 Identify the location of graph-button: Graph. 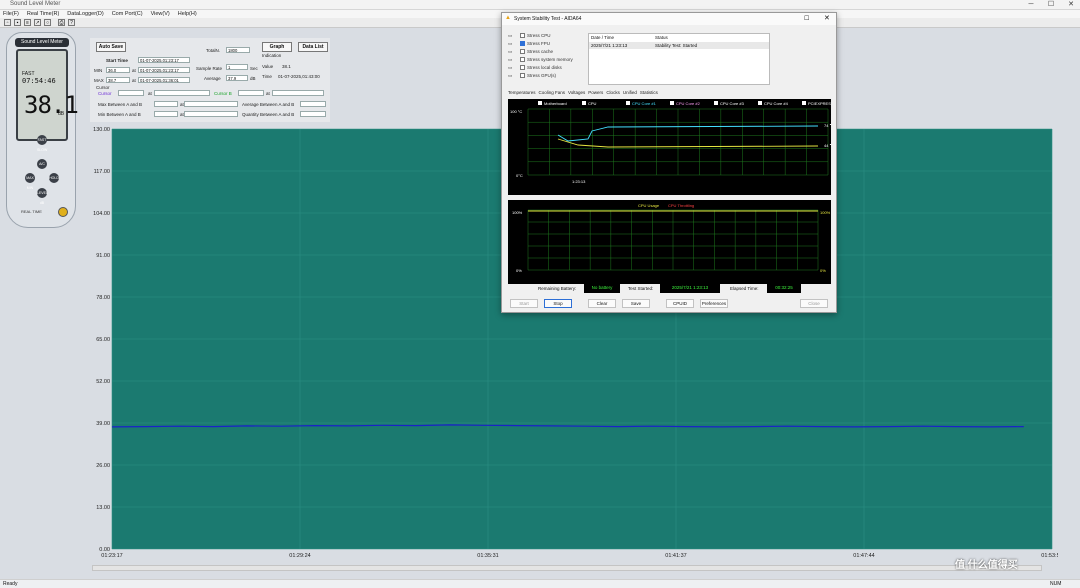
(277, 47).